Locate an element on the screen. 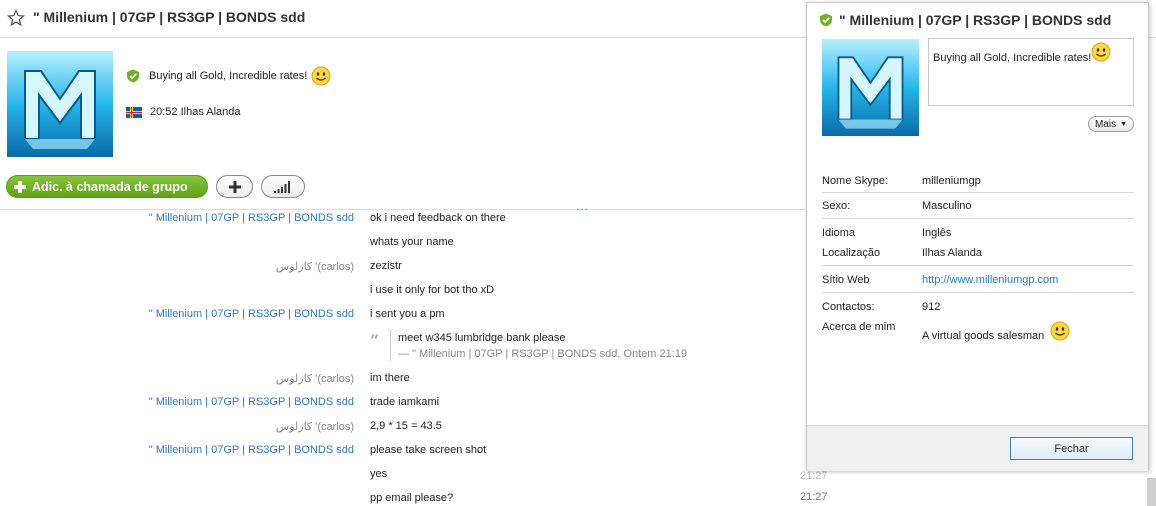 The height and width of the screenshot is (506, 1156). skype-name-value: milleniumgp is located at coordinates (951, 181).